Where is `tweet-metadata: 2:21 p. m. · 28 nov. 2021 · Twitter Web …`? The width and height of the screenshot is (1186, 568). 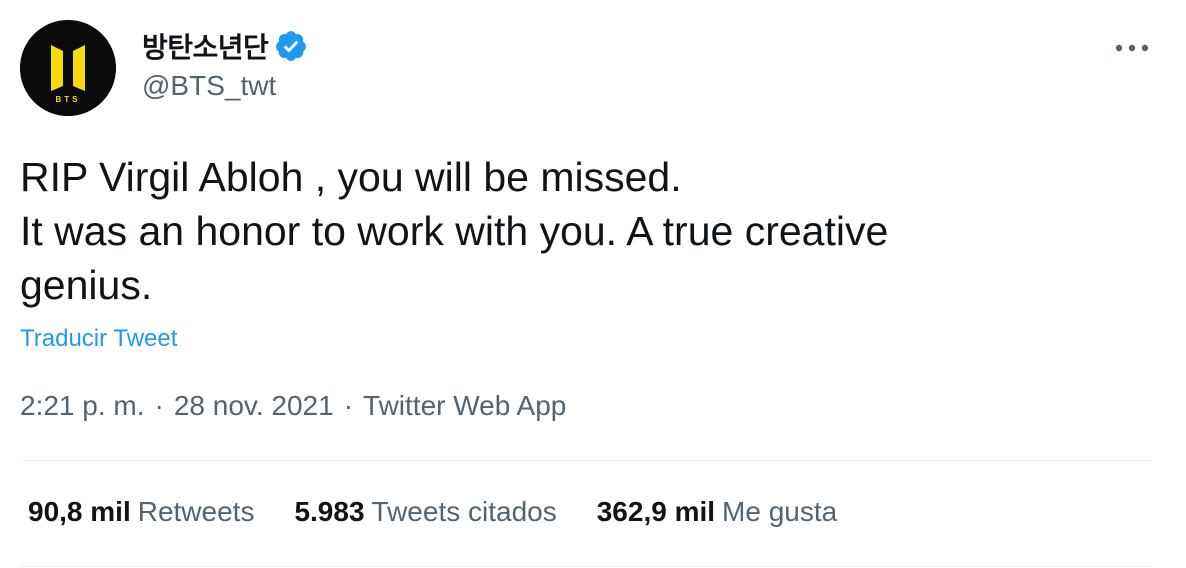 tweet-metadata: 2:21 p. m. · 28 nov. 2021 · Twitter Web … is located at coordinates (293, 406).